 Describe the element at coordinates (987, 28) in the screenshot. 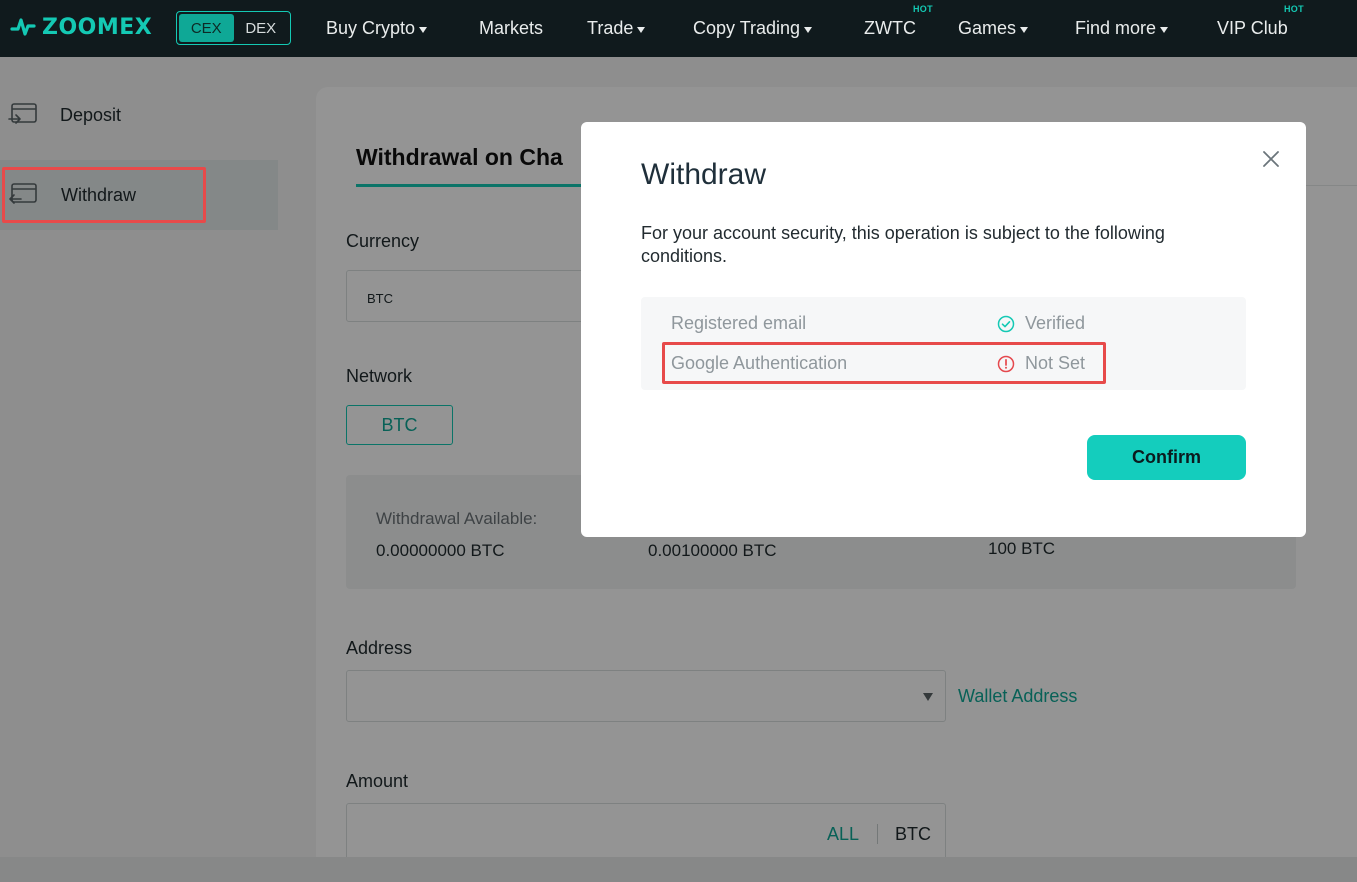

I see `nav-label: Games` at that location.